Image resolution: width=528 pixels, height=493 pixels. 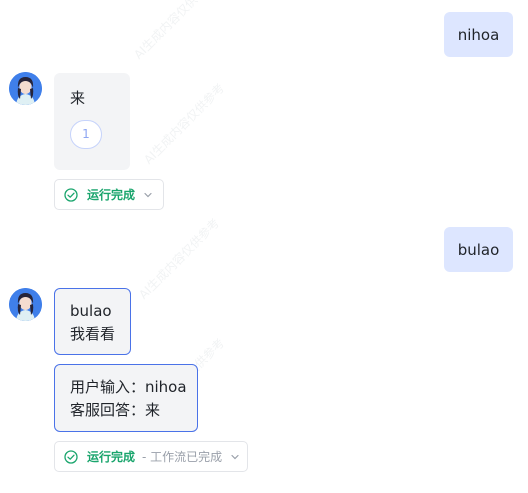 What do you see at coordinates (126, 398) in the screenshot?
I see `bot-message: 用户输入：nihoa 客服回答：来` at bounding box center [126, 398].